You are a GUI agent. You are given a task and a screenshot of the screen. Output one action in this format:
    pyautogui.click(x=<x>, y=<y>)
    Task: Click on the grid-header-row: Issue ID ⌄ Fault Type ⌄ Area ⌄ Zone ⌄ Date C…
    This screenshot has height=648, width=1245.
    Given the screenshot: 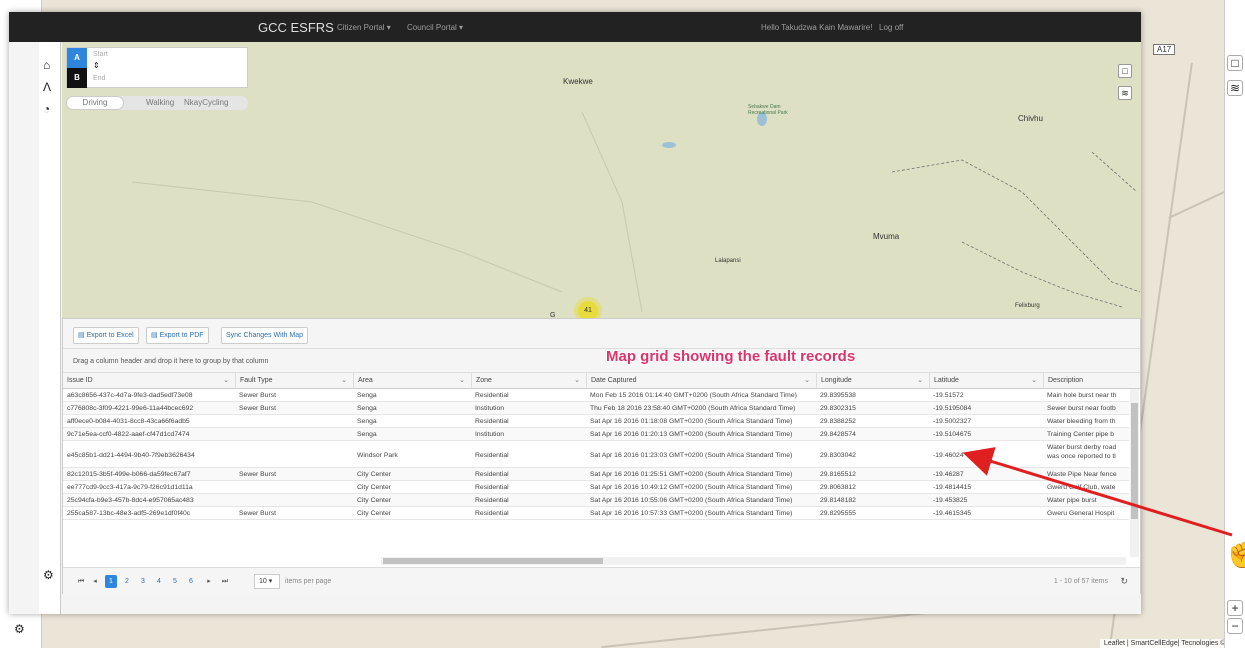 What is the action you would take?
    pyautogui.click(x=601, y=381)
    